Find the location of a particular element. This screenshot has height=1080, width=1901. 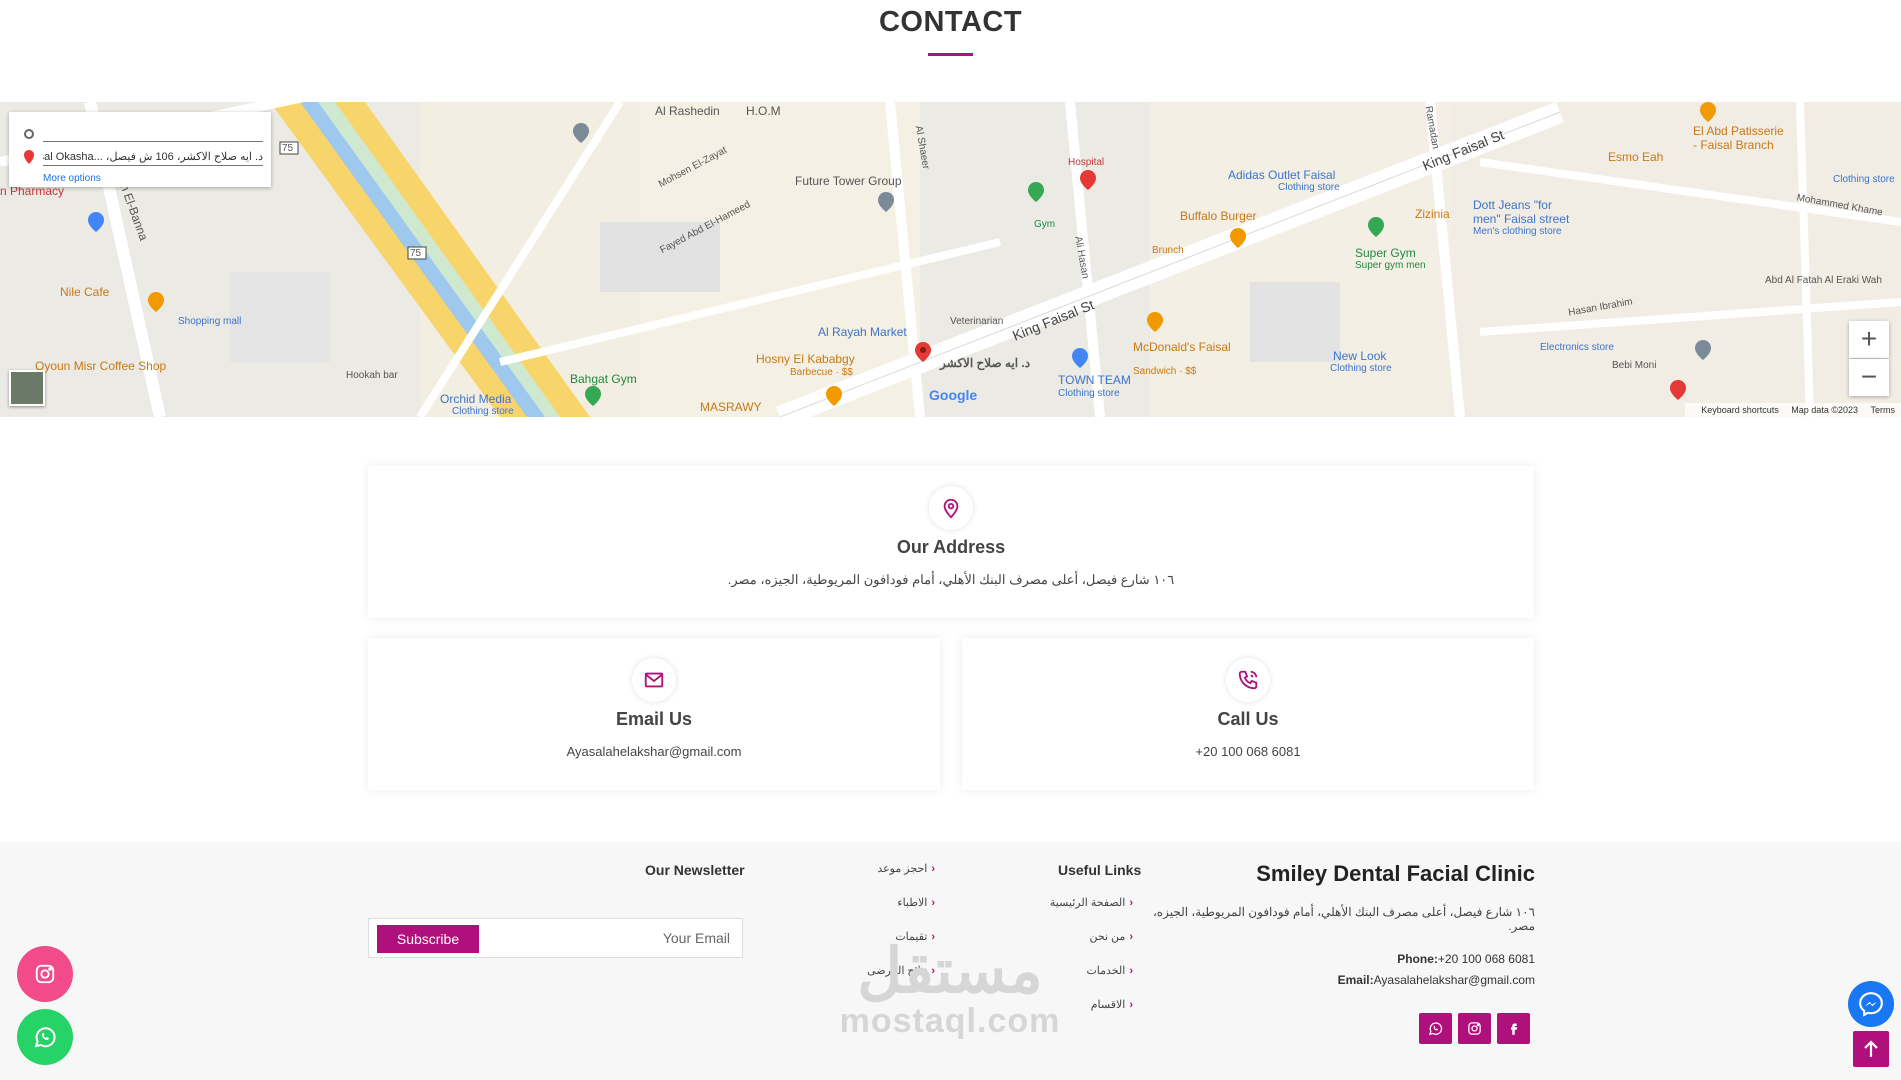

back-to-top-button is located at coordinates (1871, 1049).